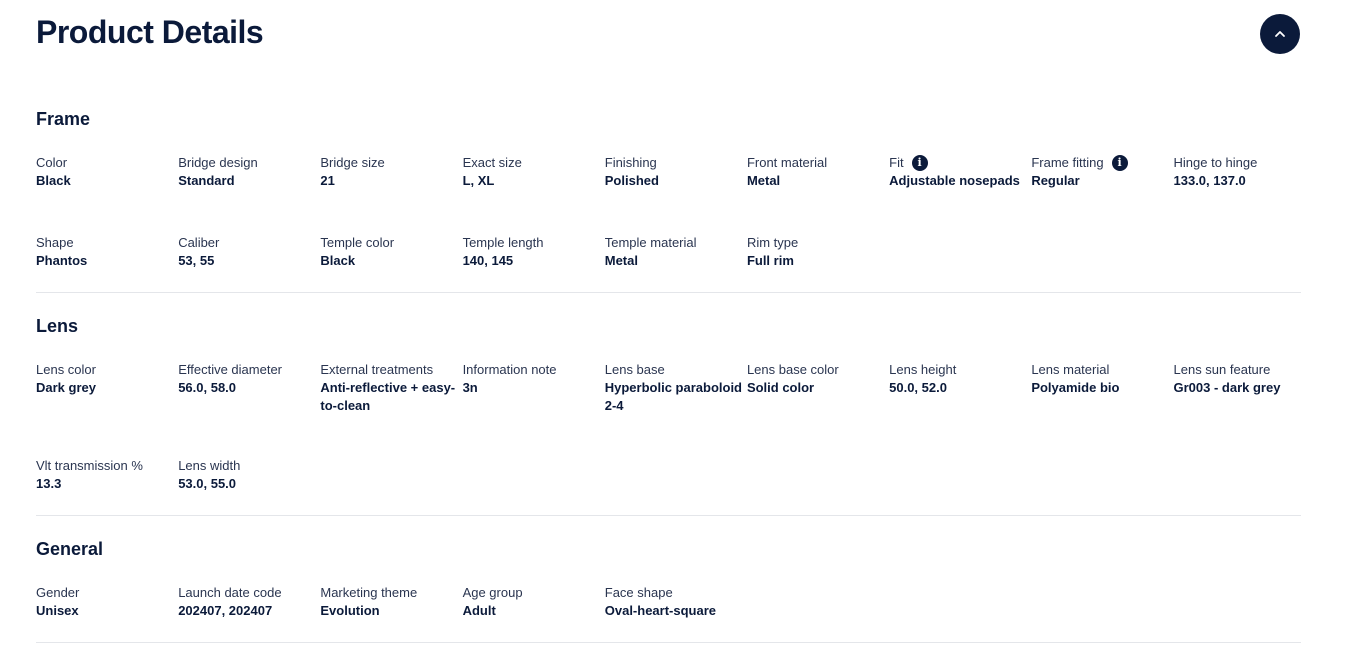 The height and width of the screenshot is (670, 1345). Describe the element at coordinates (218, 162) in the screenshot. I see `spec-label: Bridge design` at that location.